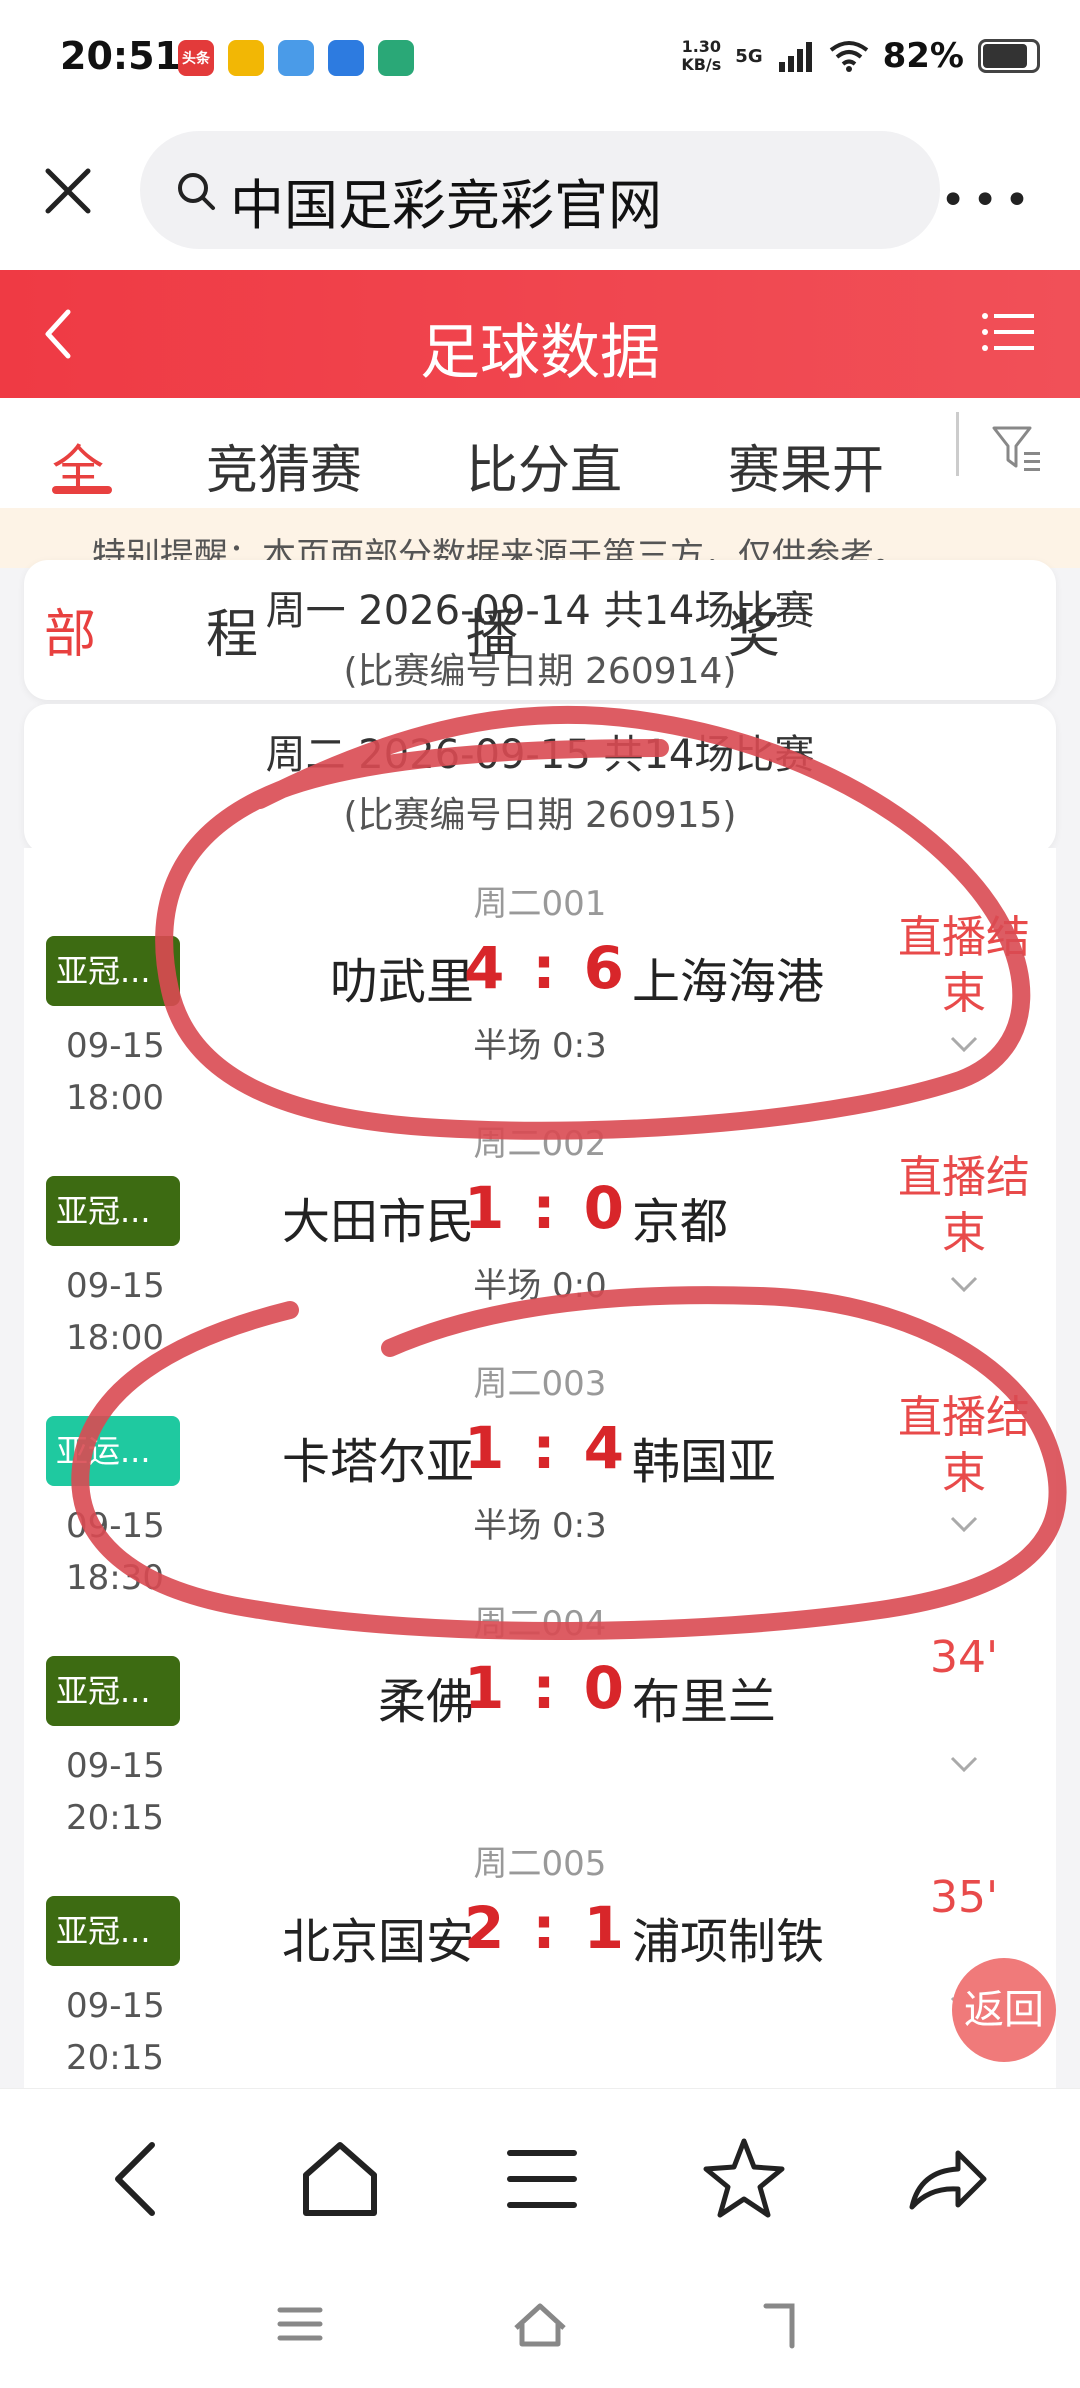  What do you see at coordinates (138, 2179) in the screenshot?
I see `back-icon` at bounding box center [138, 2179].